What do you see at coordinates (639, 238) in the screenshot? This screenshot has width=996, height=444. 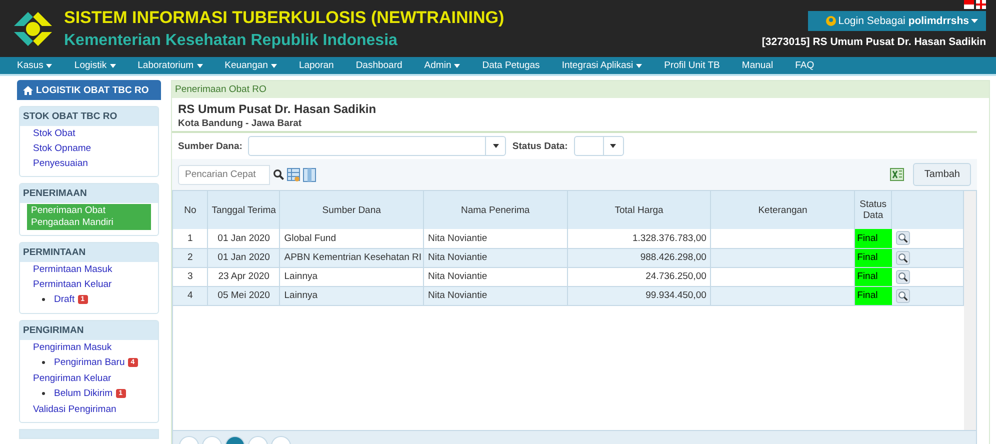 I see `table-cell: 1.328.376.783,00` at bounding box center [639, 238].